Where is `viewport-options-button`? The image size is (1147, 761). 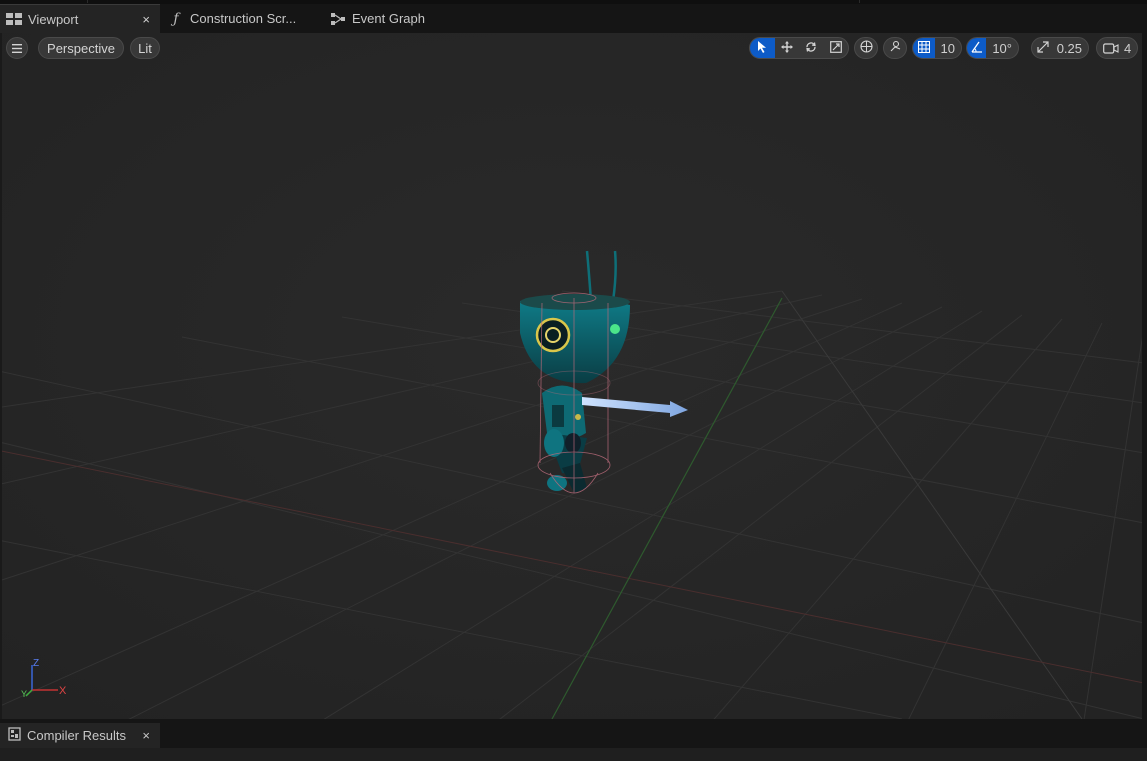 viewport-options-button is located at coordinates (17, 48).